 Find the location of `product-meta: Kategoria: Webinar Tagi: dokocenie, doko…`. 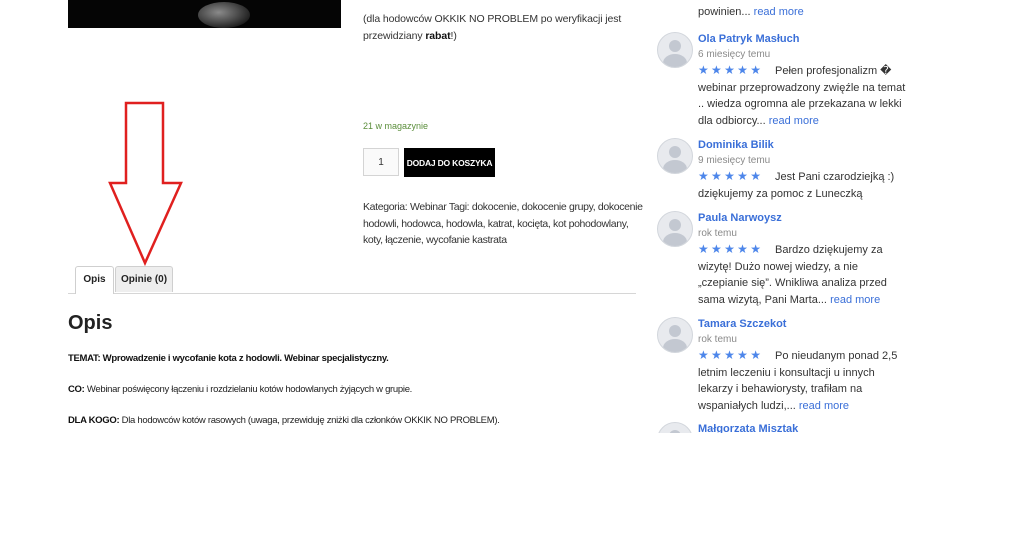

product-meta: Kategoria: Webinar Tagi: dokocenie, doko… is located at coordinates (503, 224).